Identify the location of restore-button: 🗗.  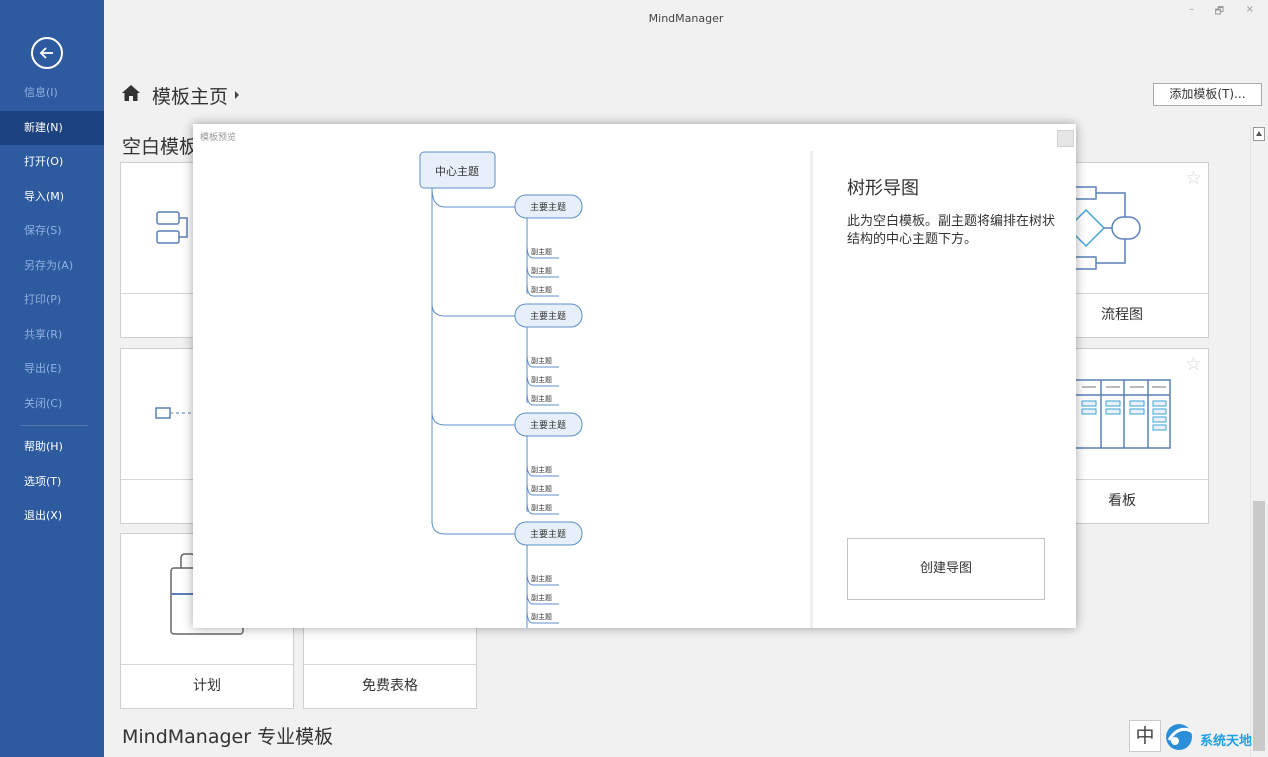
(1219, 12).